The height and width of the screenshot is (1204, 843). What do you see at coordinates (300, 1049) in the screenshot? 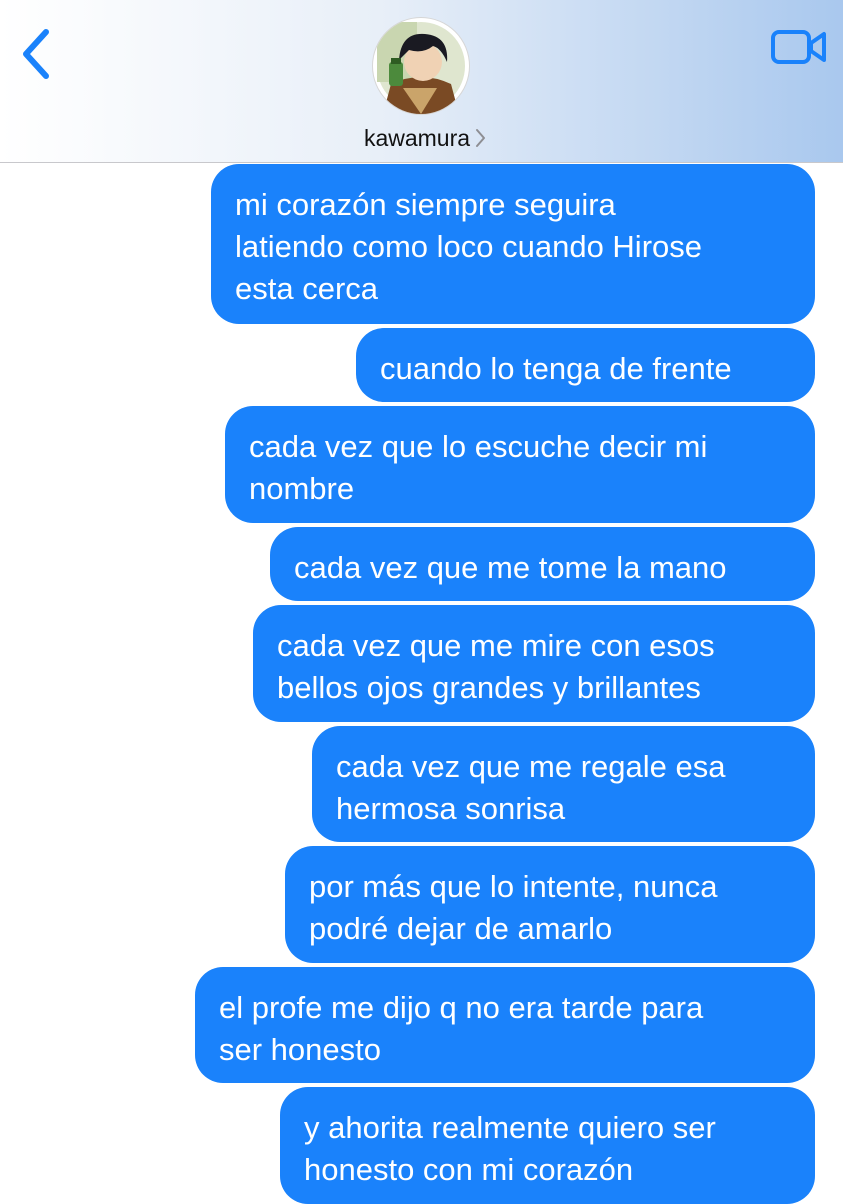
I see `message-line: ser honesto` at bounding box center [300, 1049].